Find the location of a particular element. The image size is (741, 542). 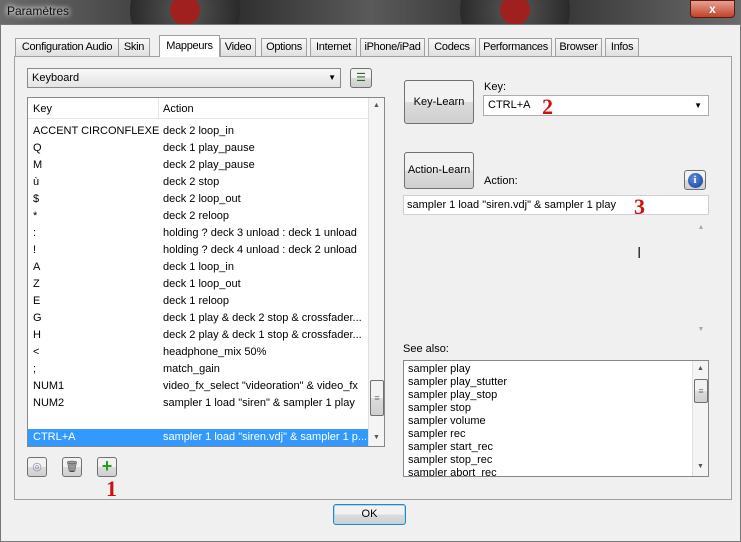

table-row: < headphone_mix 50% is located at coordinates (198, 352).